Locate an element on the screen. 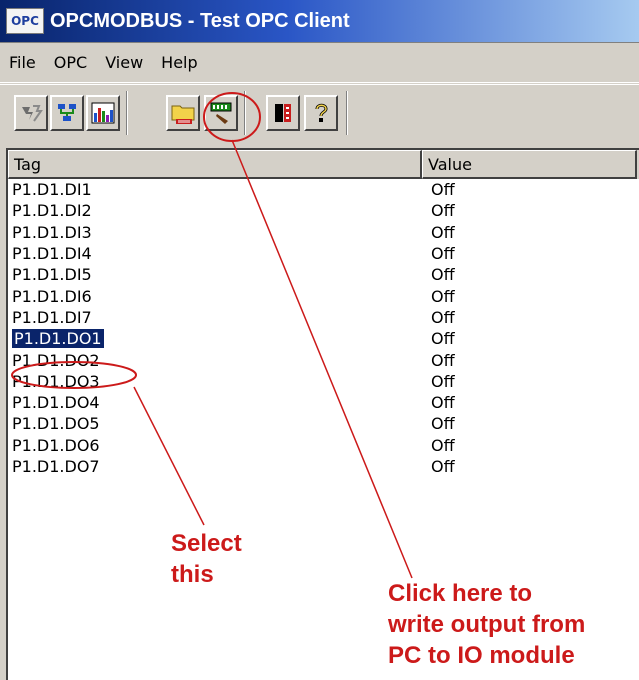  disconnect-button is located at coordinates (31, 113).